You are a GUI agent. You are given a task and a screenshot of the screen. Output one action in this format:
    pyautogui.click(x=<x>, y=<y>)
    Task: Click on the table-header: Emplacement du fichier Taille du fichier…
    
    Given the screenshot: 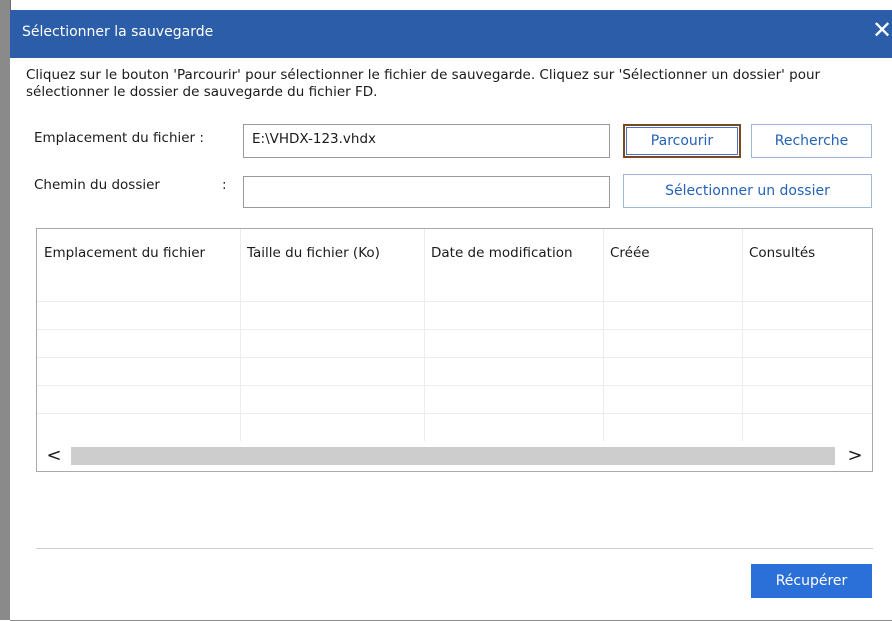 What is the action you would take?
    pyautogui.click(x=454, y=255)
    